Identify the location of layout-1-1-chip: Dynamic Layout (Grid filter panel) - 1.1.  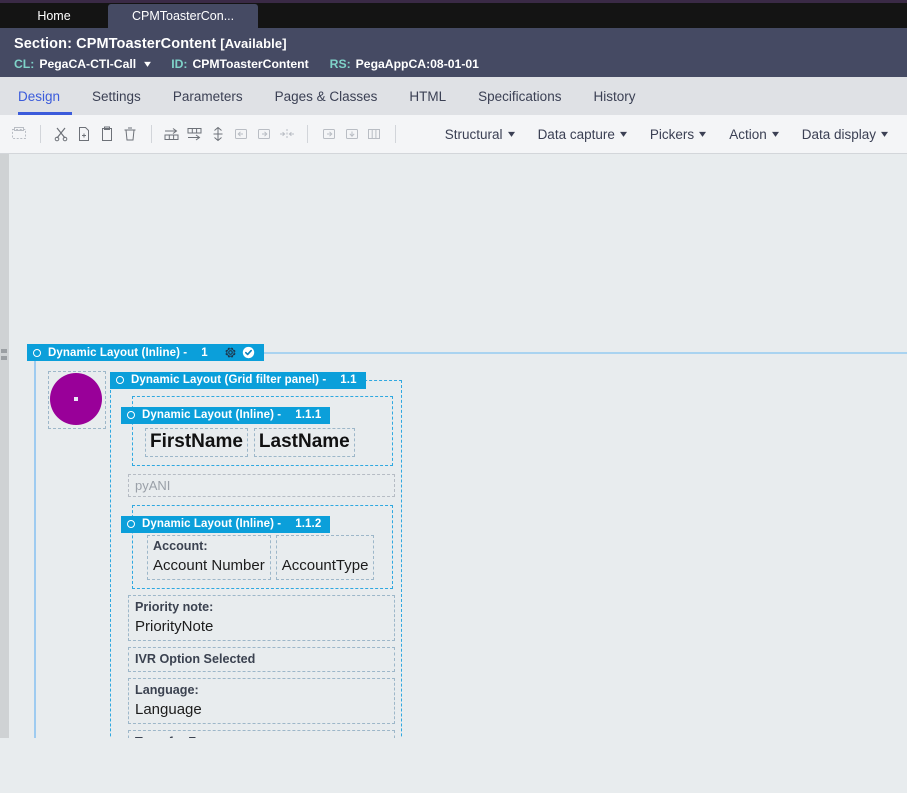
(238, 380).